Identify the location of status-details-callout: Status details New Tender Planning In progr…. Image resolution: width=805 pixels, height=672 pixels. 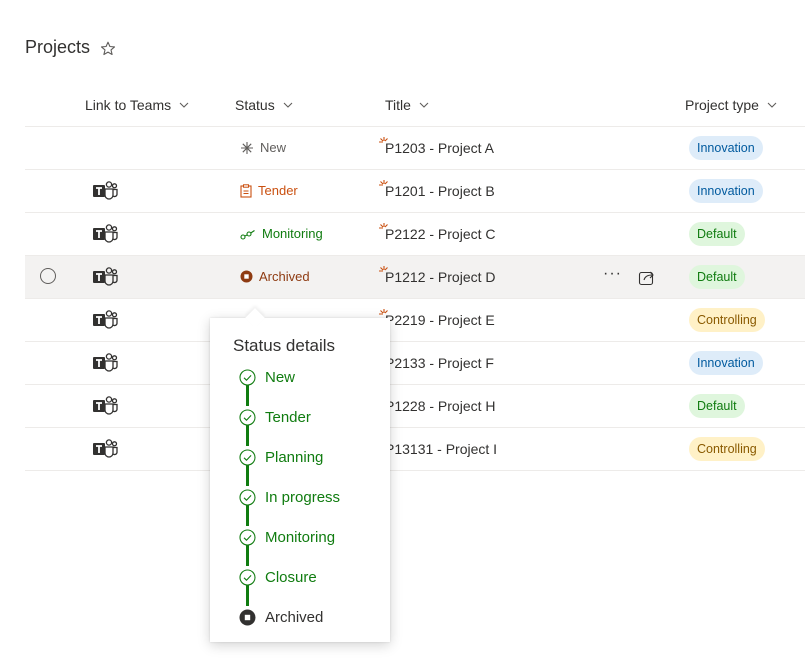
(300, 480).